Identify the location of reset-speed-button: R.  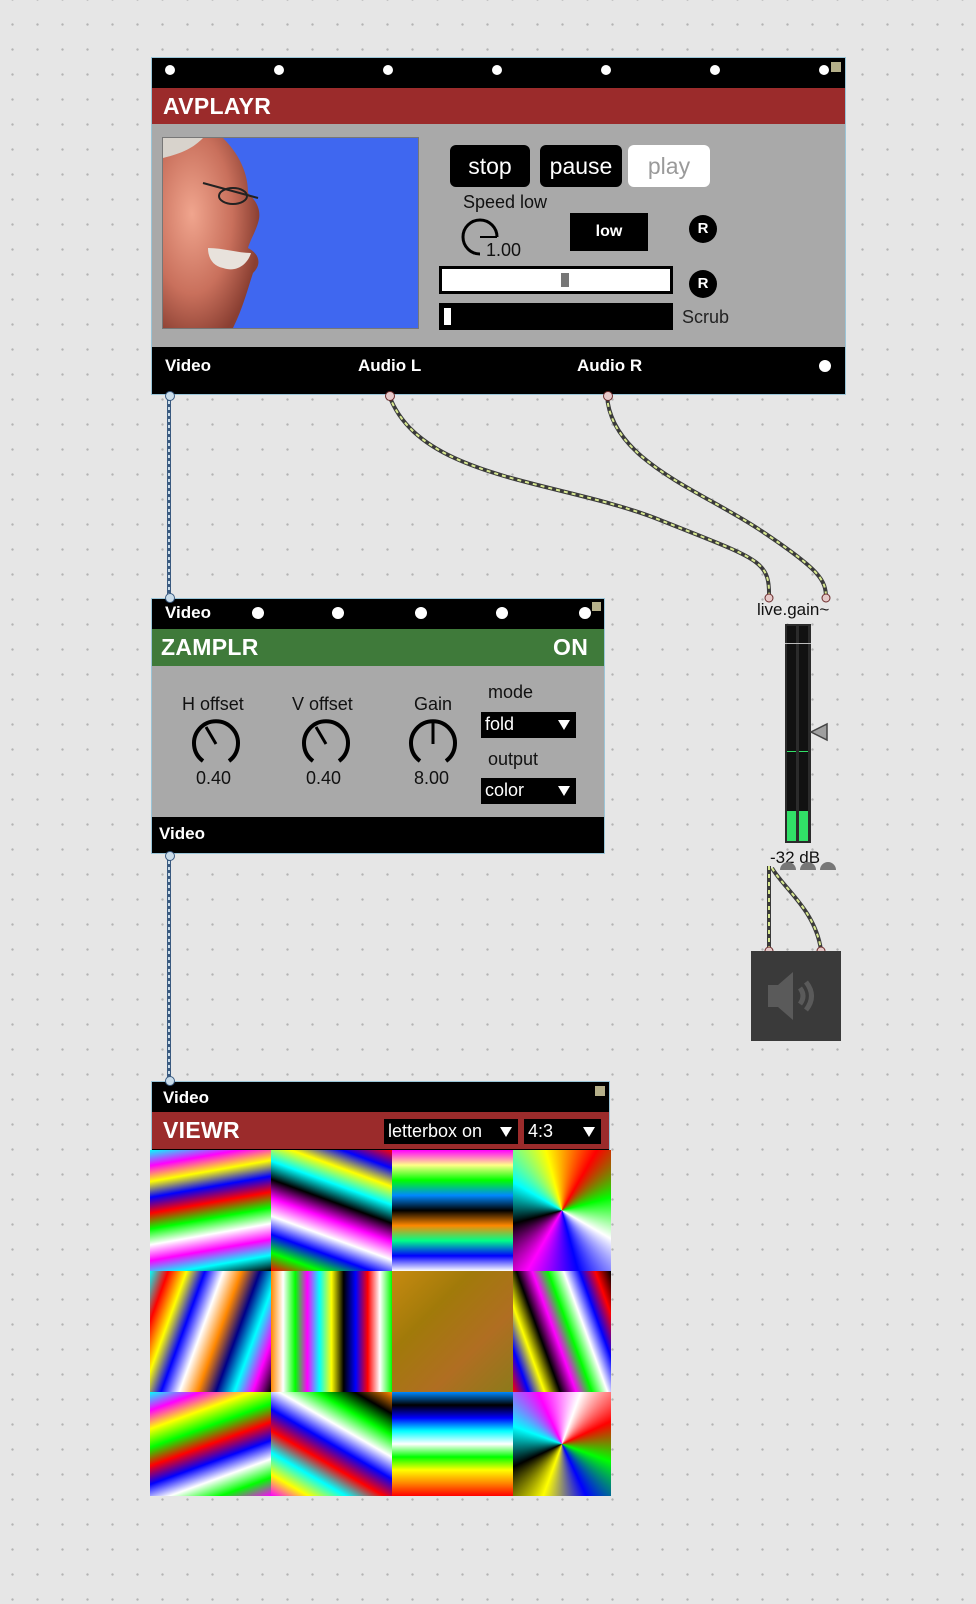
(703, 229).